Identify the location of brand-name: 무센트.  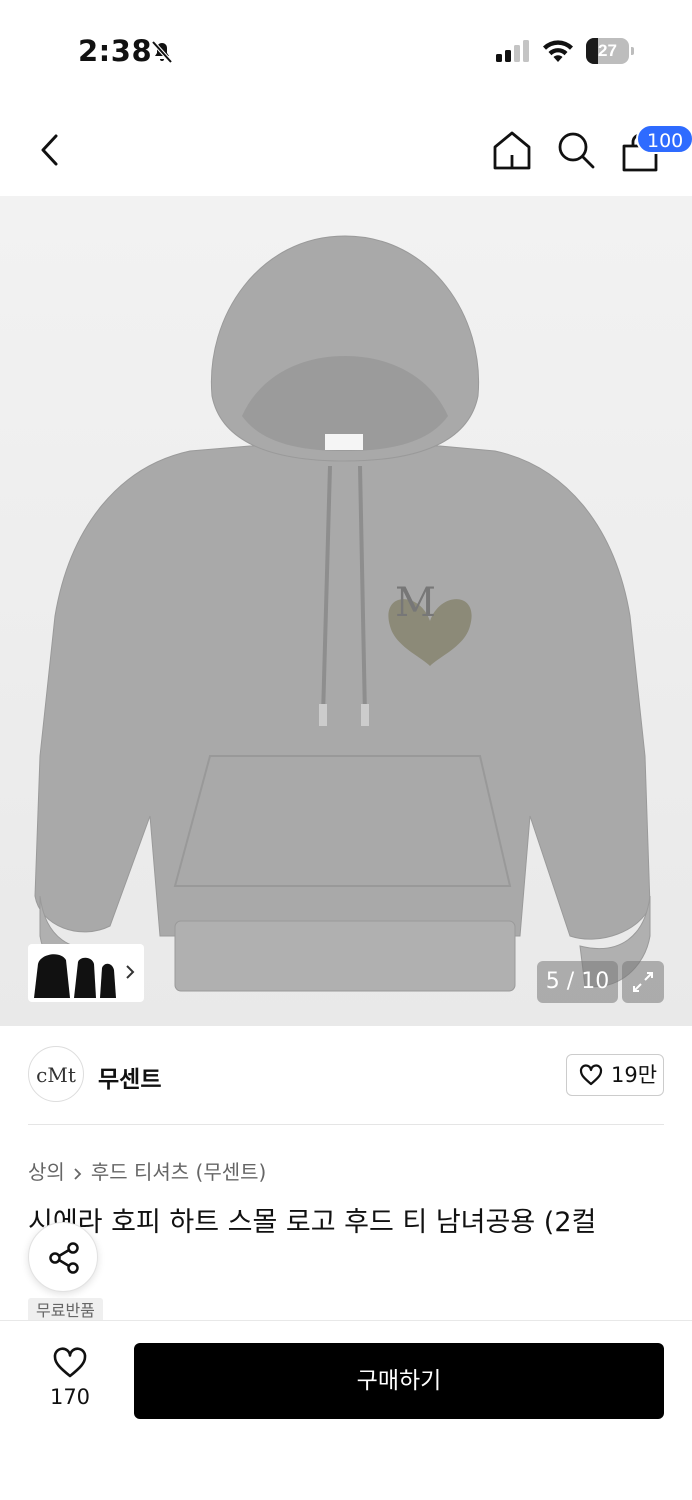
(129, 1077).